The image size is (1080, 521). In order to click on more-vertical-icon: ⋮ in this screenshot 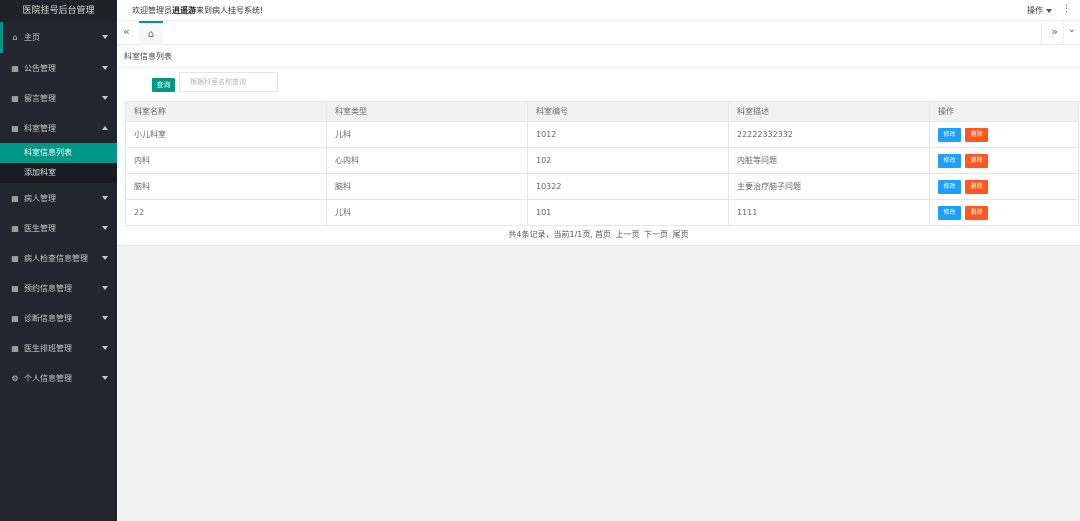, I will do `click(1066, 9)`.